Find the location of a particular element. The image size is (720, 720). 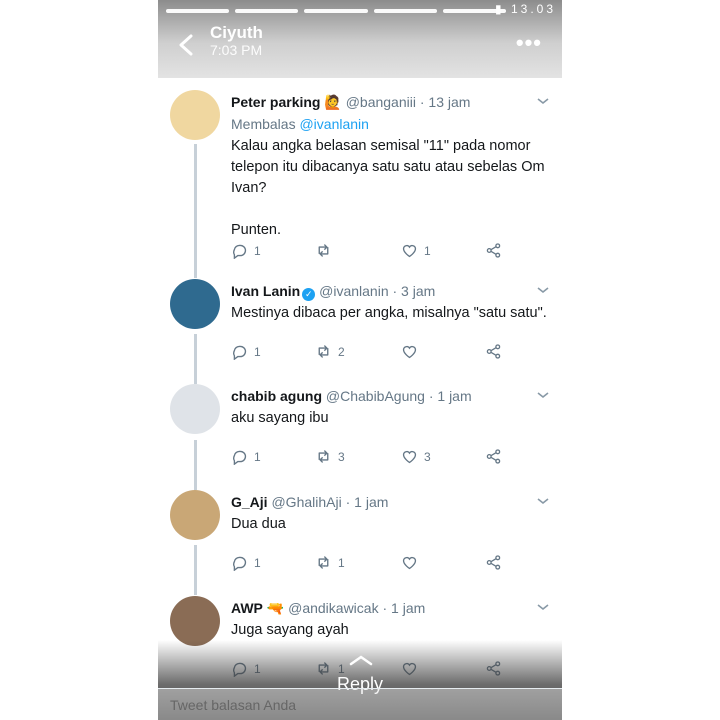

status-bar: ▮ 13.03 is located at coordinates (525, 9).